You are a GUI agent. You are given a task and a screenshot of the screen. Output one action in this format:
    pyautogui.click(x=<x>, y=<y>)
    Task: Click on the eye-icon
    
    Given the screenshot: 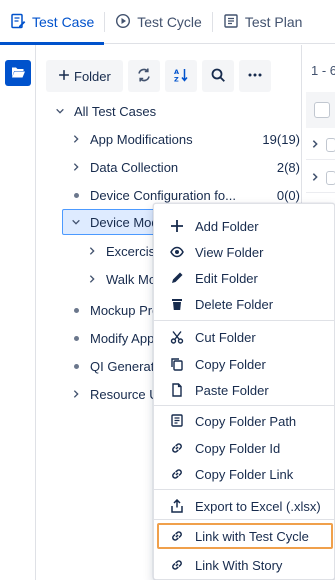 What is the action you would take?
    pyautogui.click(x=177, y=252)
    